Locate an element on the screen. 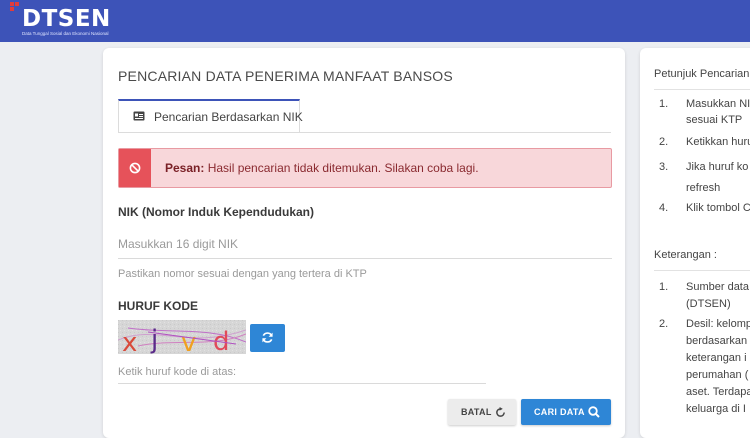 This screenshot has height=438, width=750. captcha-char-3: v is located at coordinates (188, 341).